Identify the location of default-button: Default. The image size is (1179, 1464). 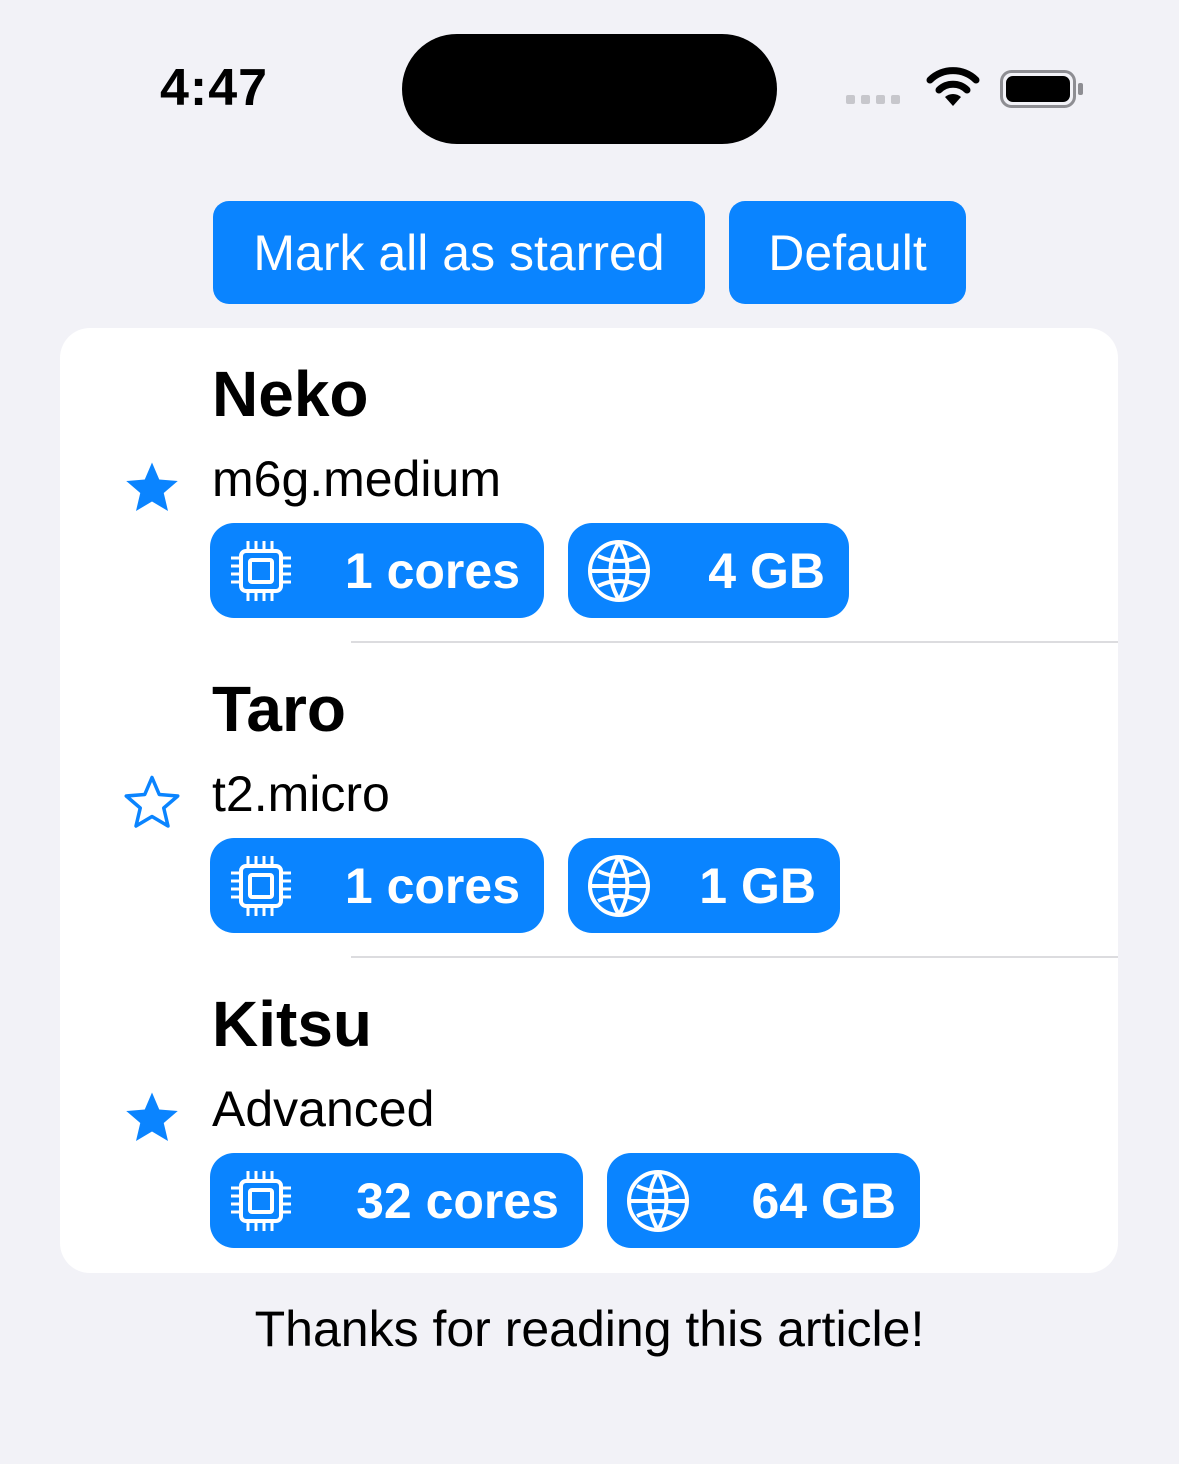
(847, 252).